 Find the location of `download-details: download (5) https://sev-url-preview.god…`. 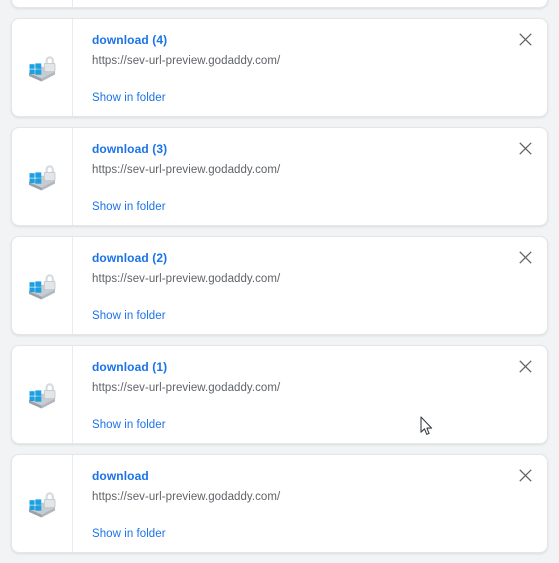

download-details: download (5) https://sev-url-preview.god… is located at coordinates (310, 3).